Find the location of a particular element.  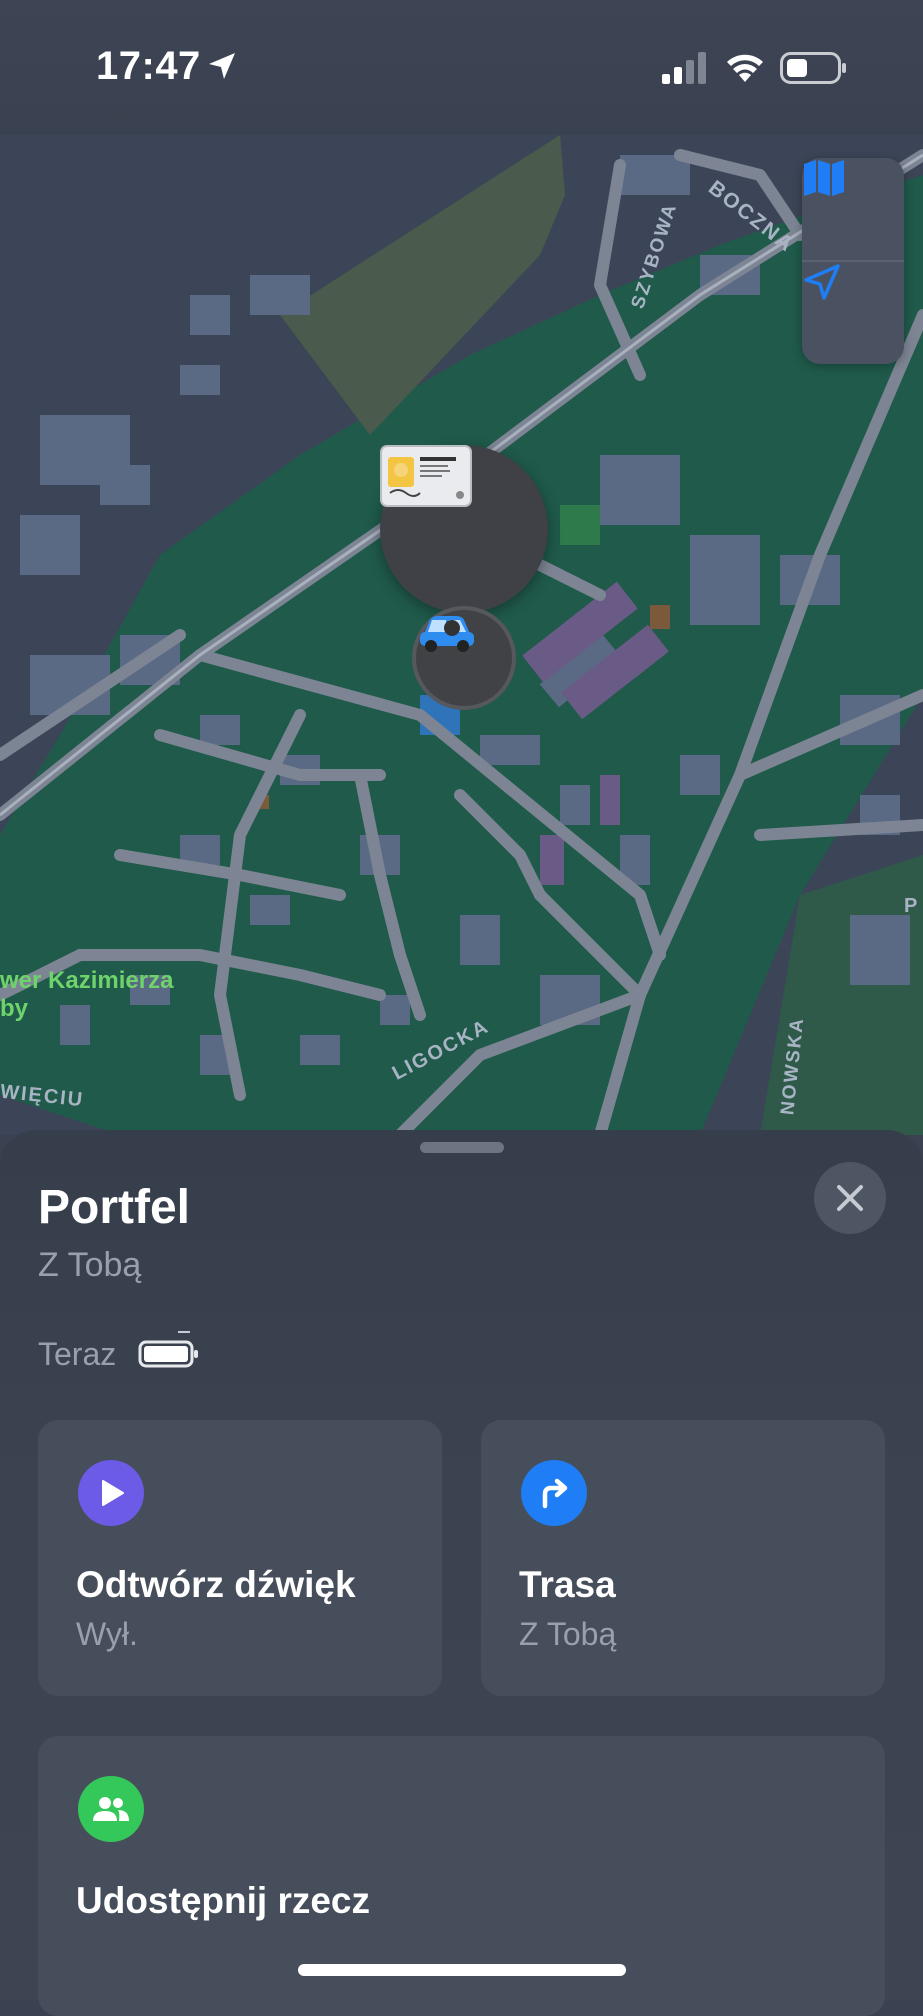

route-icon-circle is located at coordinates (554, 1493).